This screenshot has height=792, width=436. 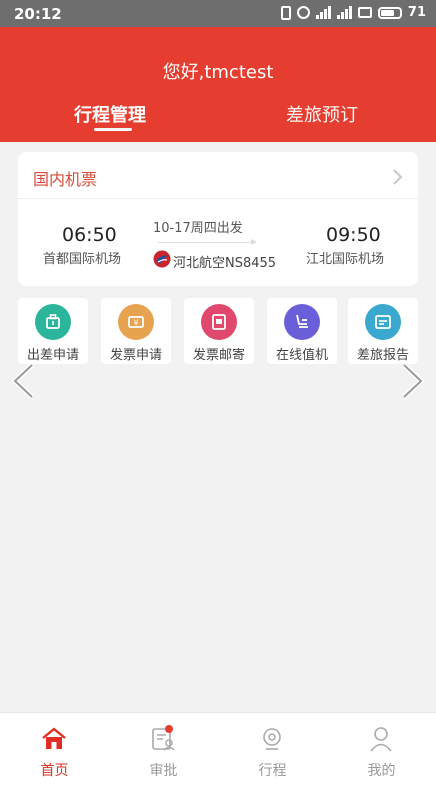 I want to click on menu-item-travel-application: 出差申请, so click(x=53, y=331).